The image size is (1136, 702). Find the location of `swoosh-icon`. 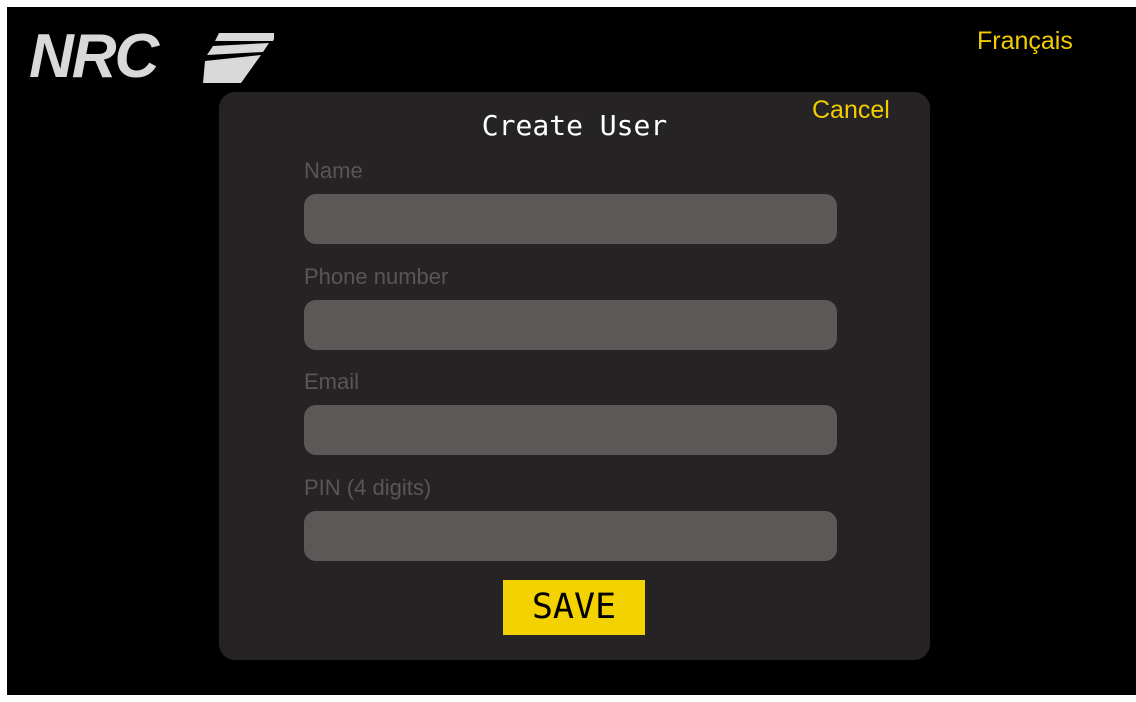

swoosh-icon is located at coordinates (238, 58).